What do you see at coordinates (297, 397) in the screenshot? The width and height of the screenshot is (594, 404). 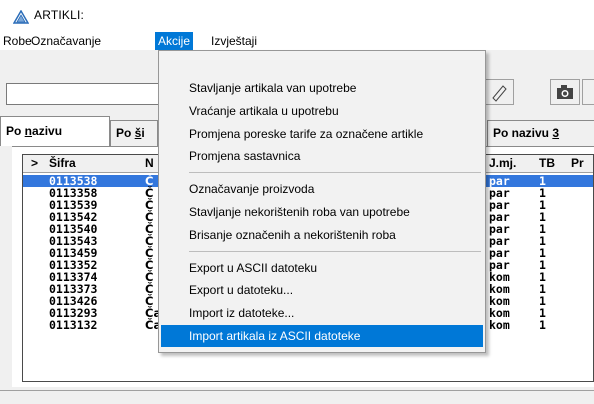 I see `status-bar` at bounding box center [297, 397].